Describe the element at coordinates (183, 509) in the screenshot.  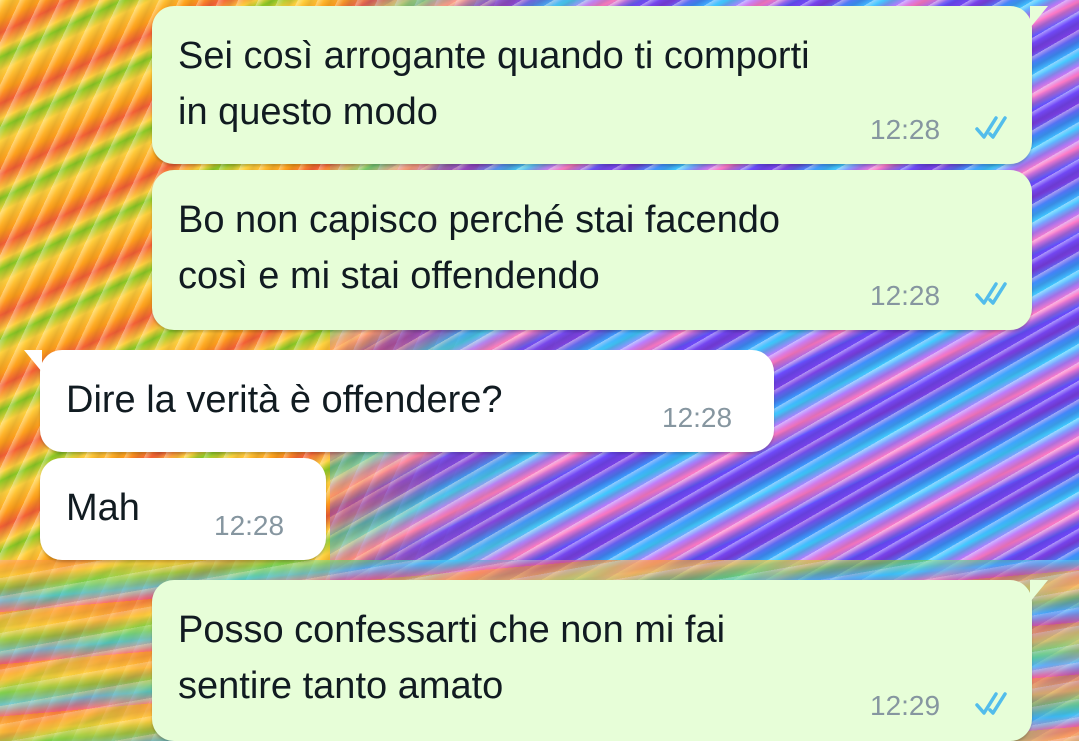
I see `message-bubble-incoming: Mah 12:28` at that location.